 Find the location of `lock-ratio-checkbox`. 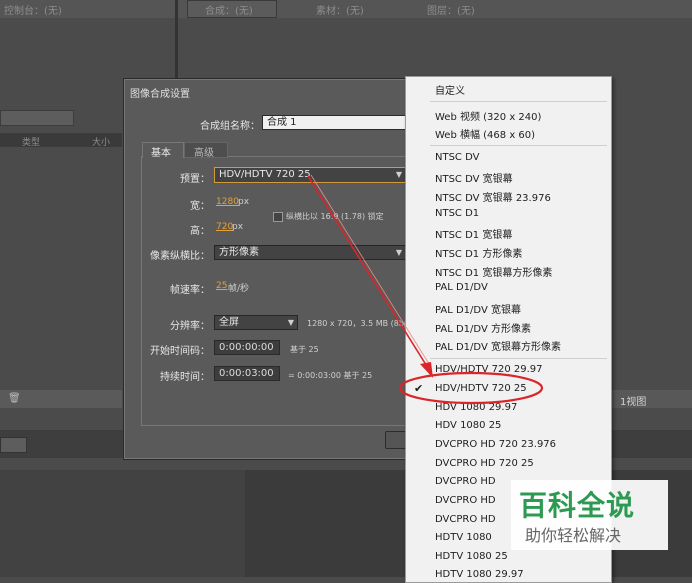

lock-ratio-checkbox is located at coordinates (278, 217).